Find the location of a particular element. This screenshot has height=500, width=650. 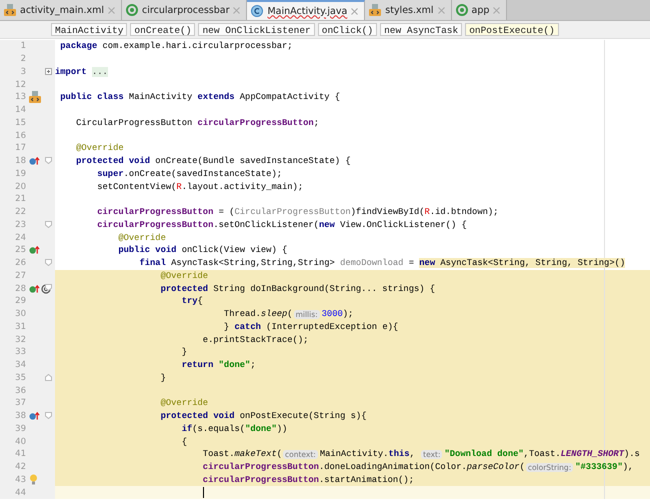

line-number: 38 is located at coordinates (20, 416).